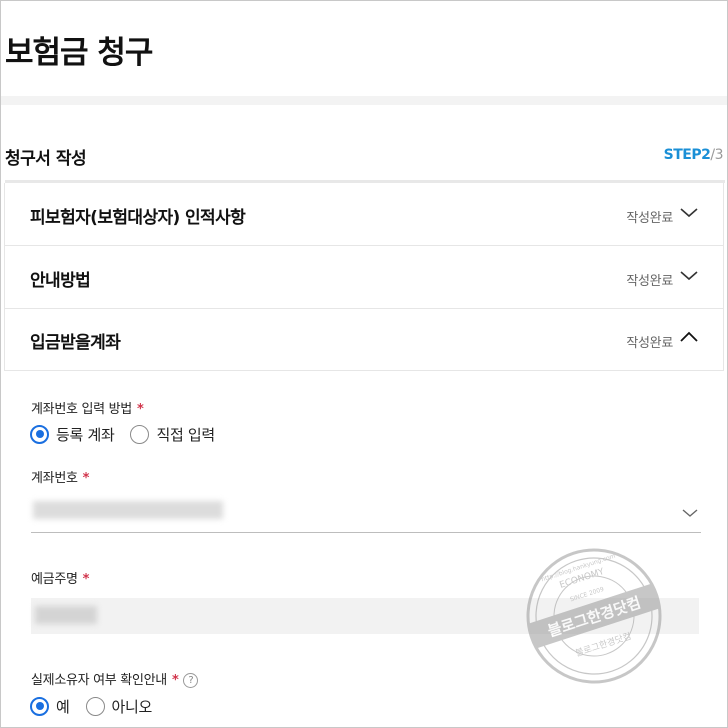 This screenshot has width=728, height=728. I want to click on header-divider, so click(364, 100).